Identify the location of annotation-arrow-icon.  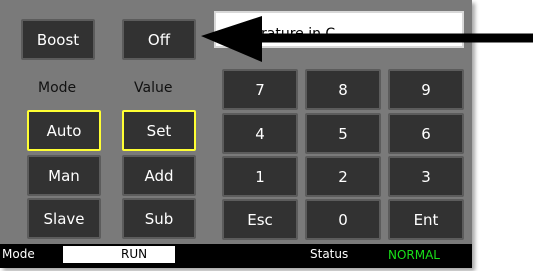
(367, 39).